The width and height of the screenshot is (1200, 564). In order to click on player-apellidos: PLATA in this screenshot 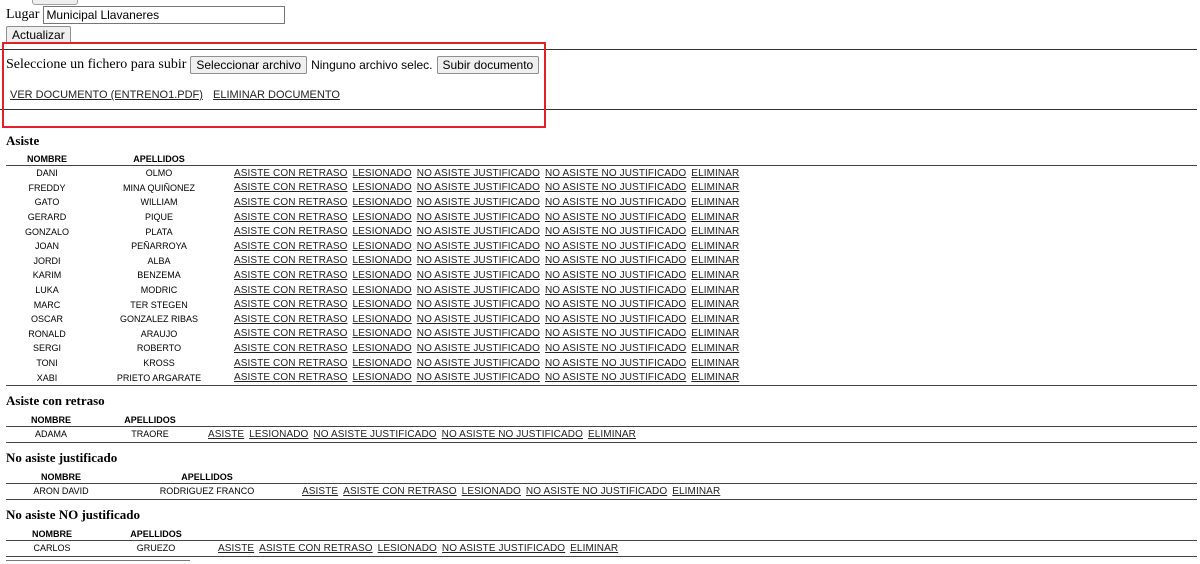, I will do `click(159, 231)`.